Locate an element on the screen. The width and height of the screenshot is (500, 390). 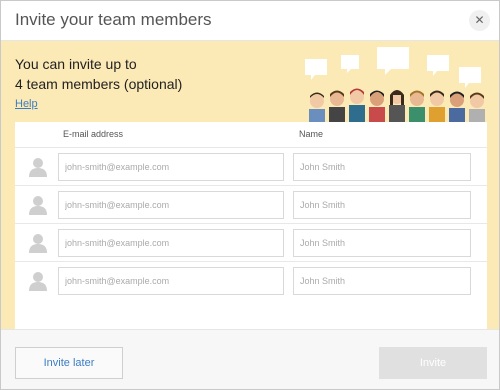
invite-button: Invite is located at coordinates (433, 363).